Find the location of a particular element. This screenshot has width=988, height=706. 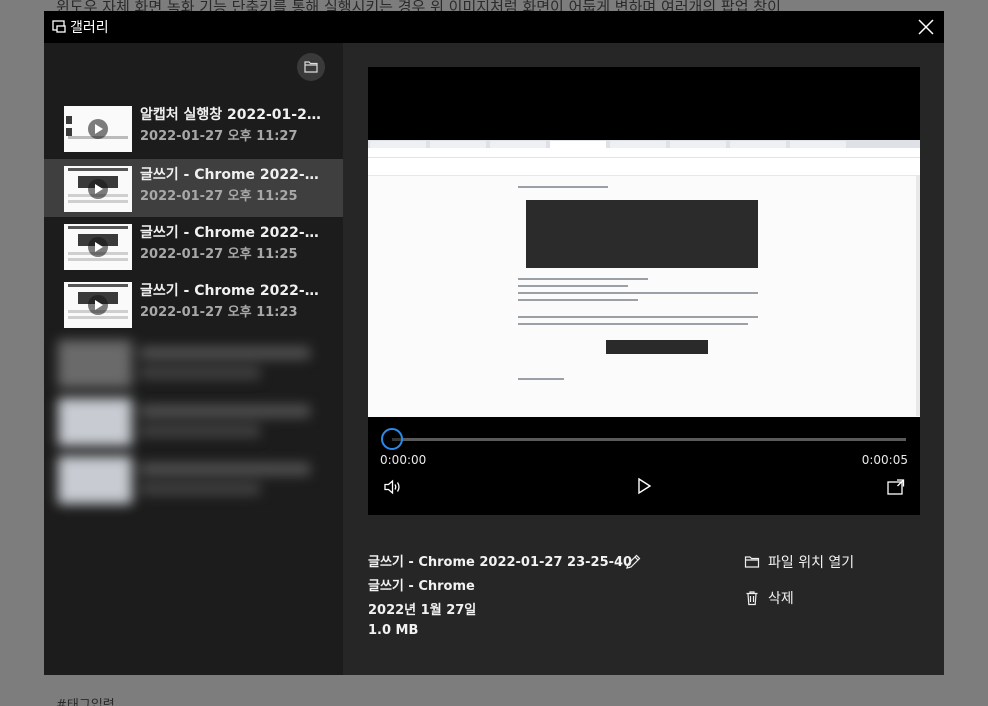

current-time: 0:00:00 is located at coordinates (403, 460).